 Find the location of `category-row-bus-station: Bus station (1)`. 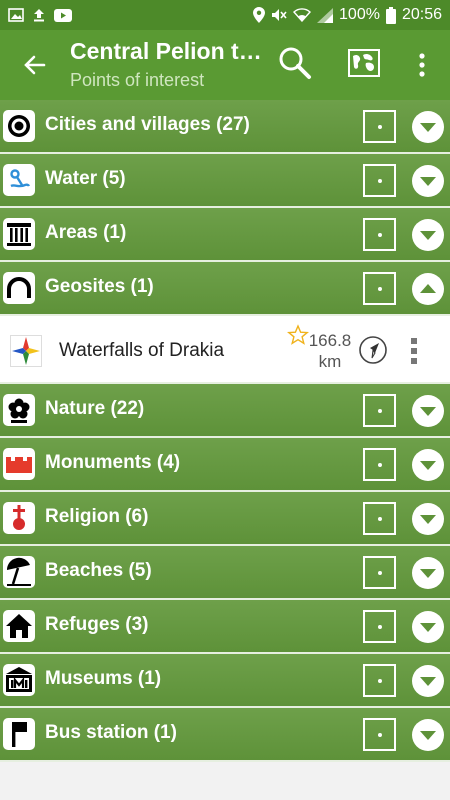

category-row-bus-station: Bus station (1) is located at coordinates (225, 735).